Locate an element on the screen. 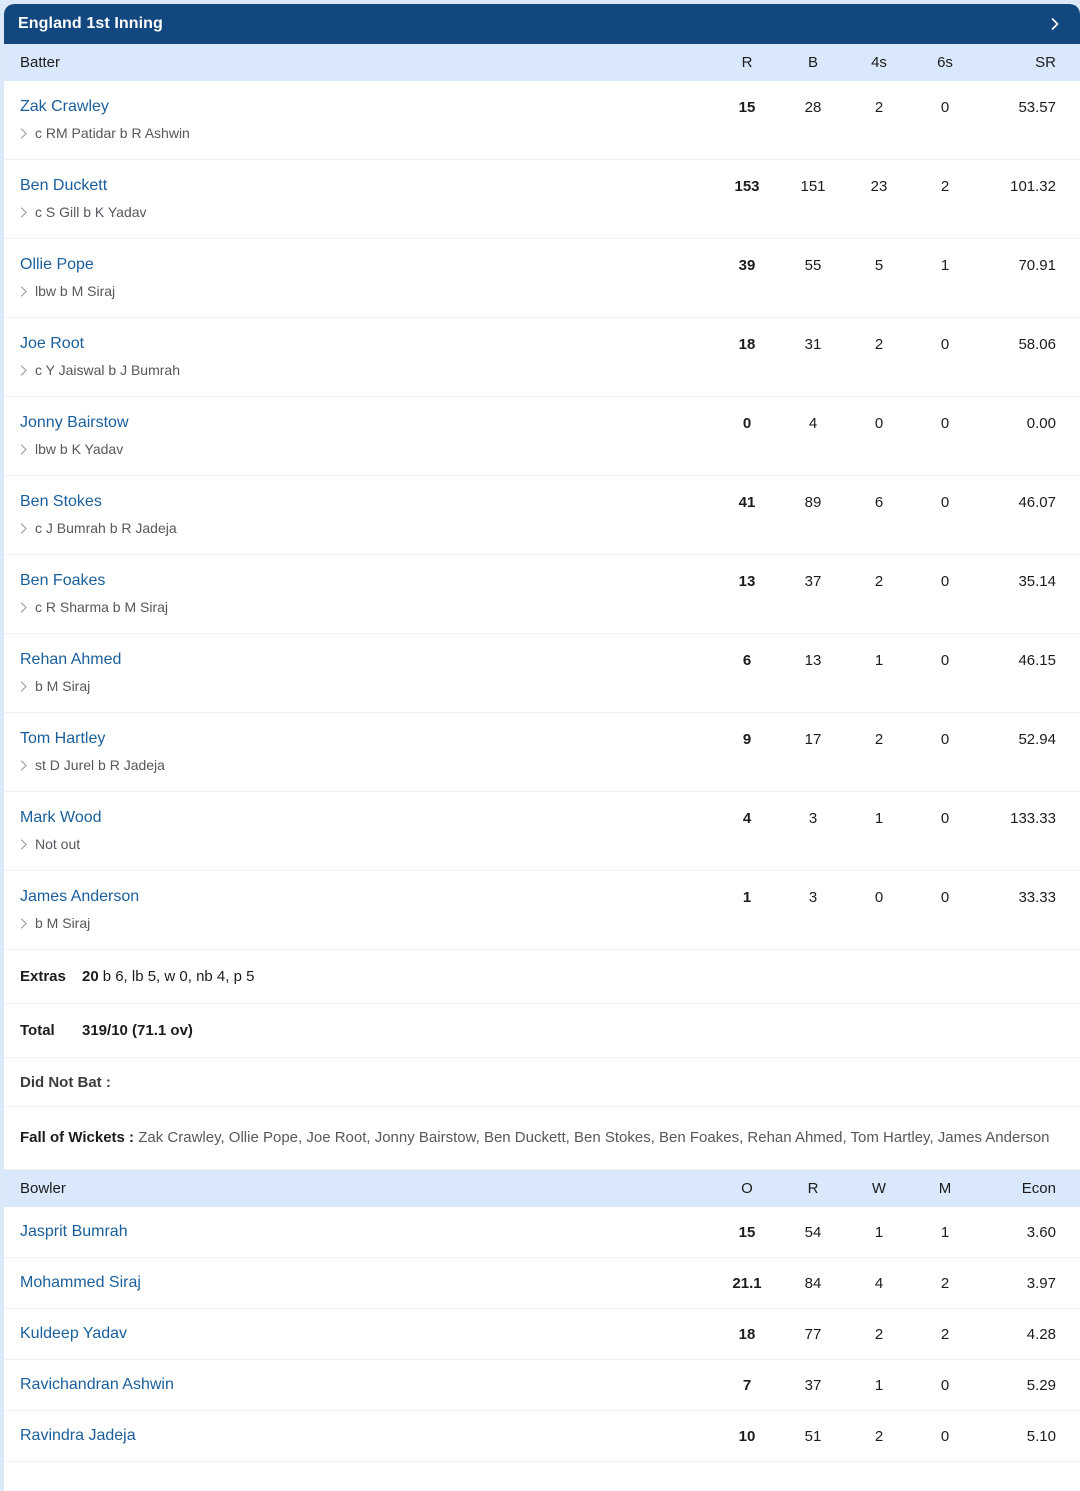 The width and height of the screenshot is (1080, 1491). inning-header: England 1st Inning is located at coordinates (542, 24).